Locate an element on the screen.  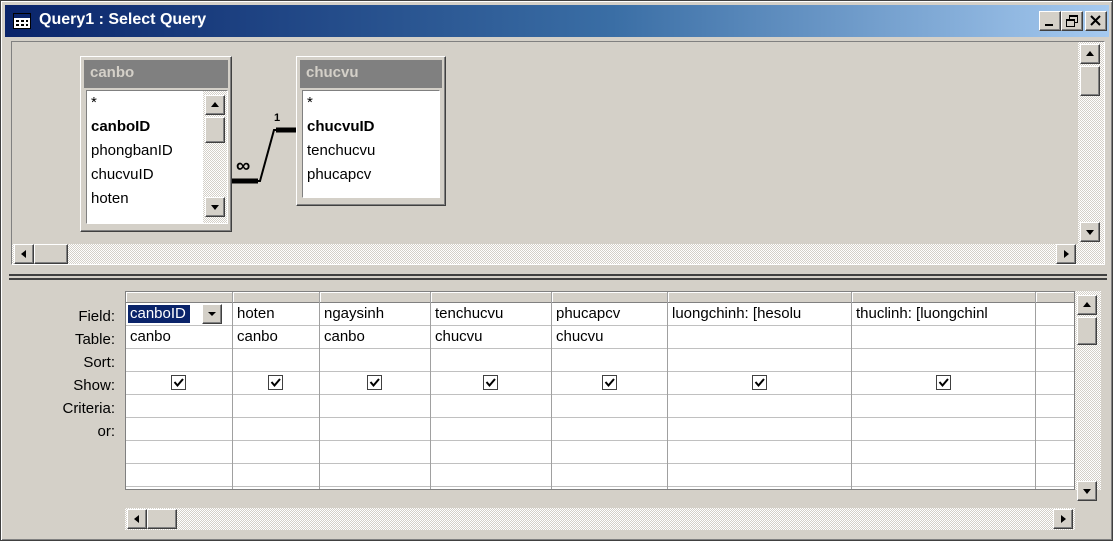
table-pane-hscroll is located at coordinates (545, 254).